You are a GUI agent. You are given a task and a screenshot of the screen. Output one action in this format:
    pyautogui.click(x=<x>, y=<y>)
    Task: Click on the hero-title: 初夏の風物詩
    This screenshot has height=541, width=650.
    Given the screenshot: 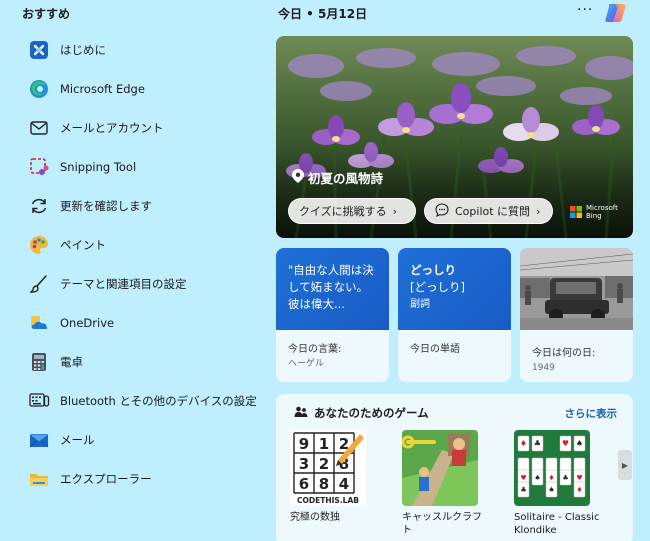 What is the action you would take?
    pyautogui.click(x=337, y=177)
    